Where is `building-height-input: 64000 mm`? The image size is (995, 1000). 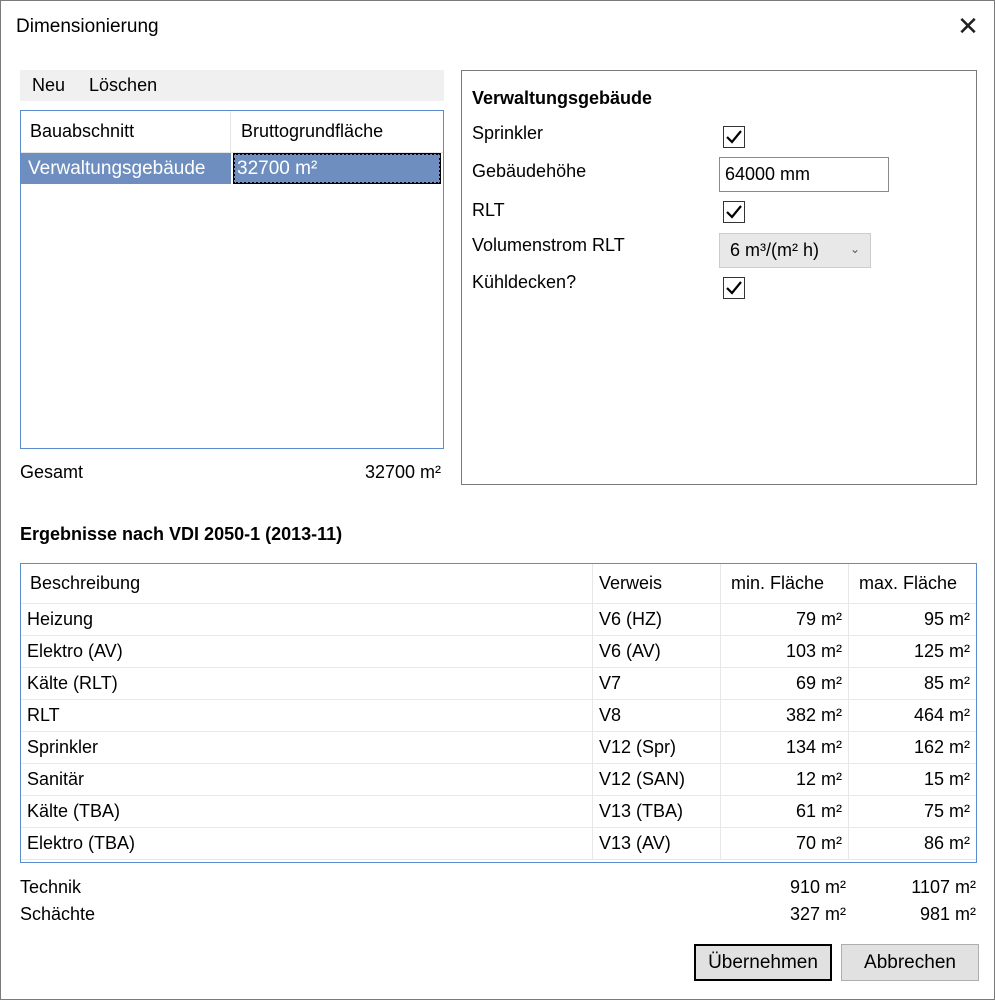 building-height-input: 64000 mm is located at coordinates (804, 174).